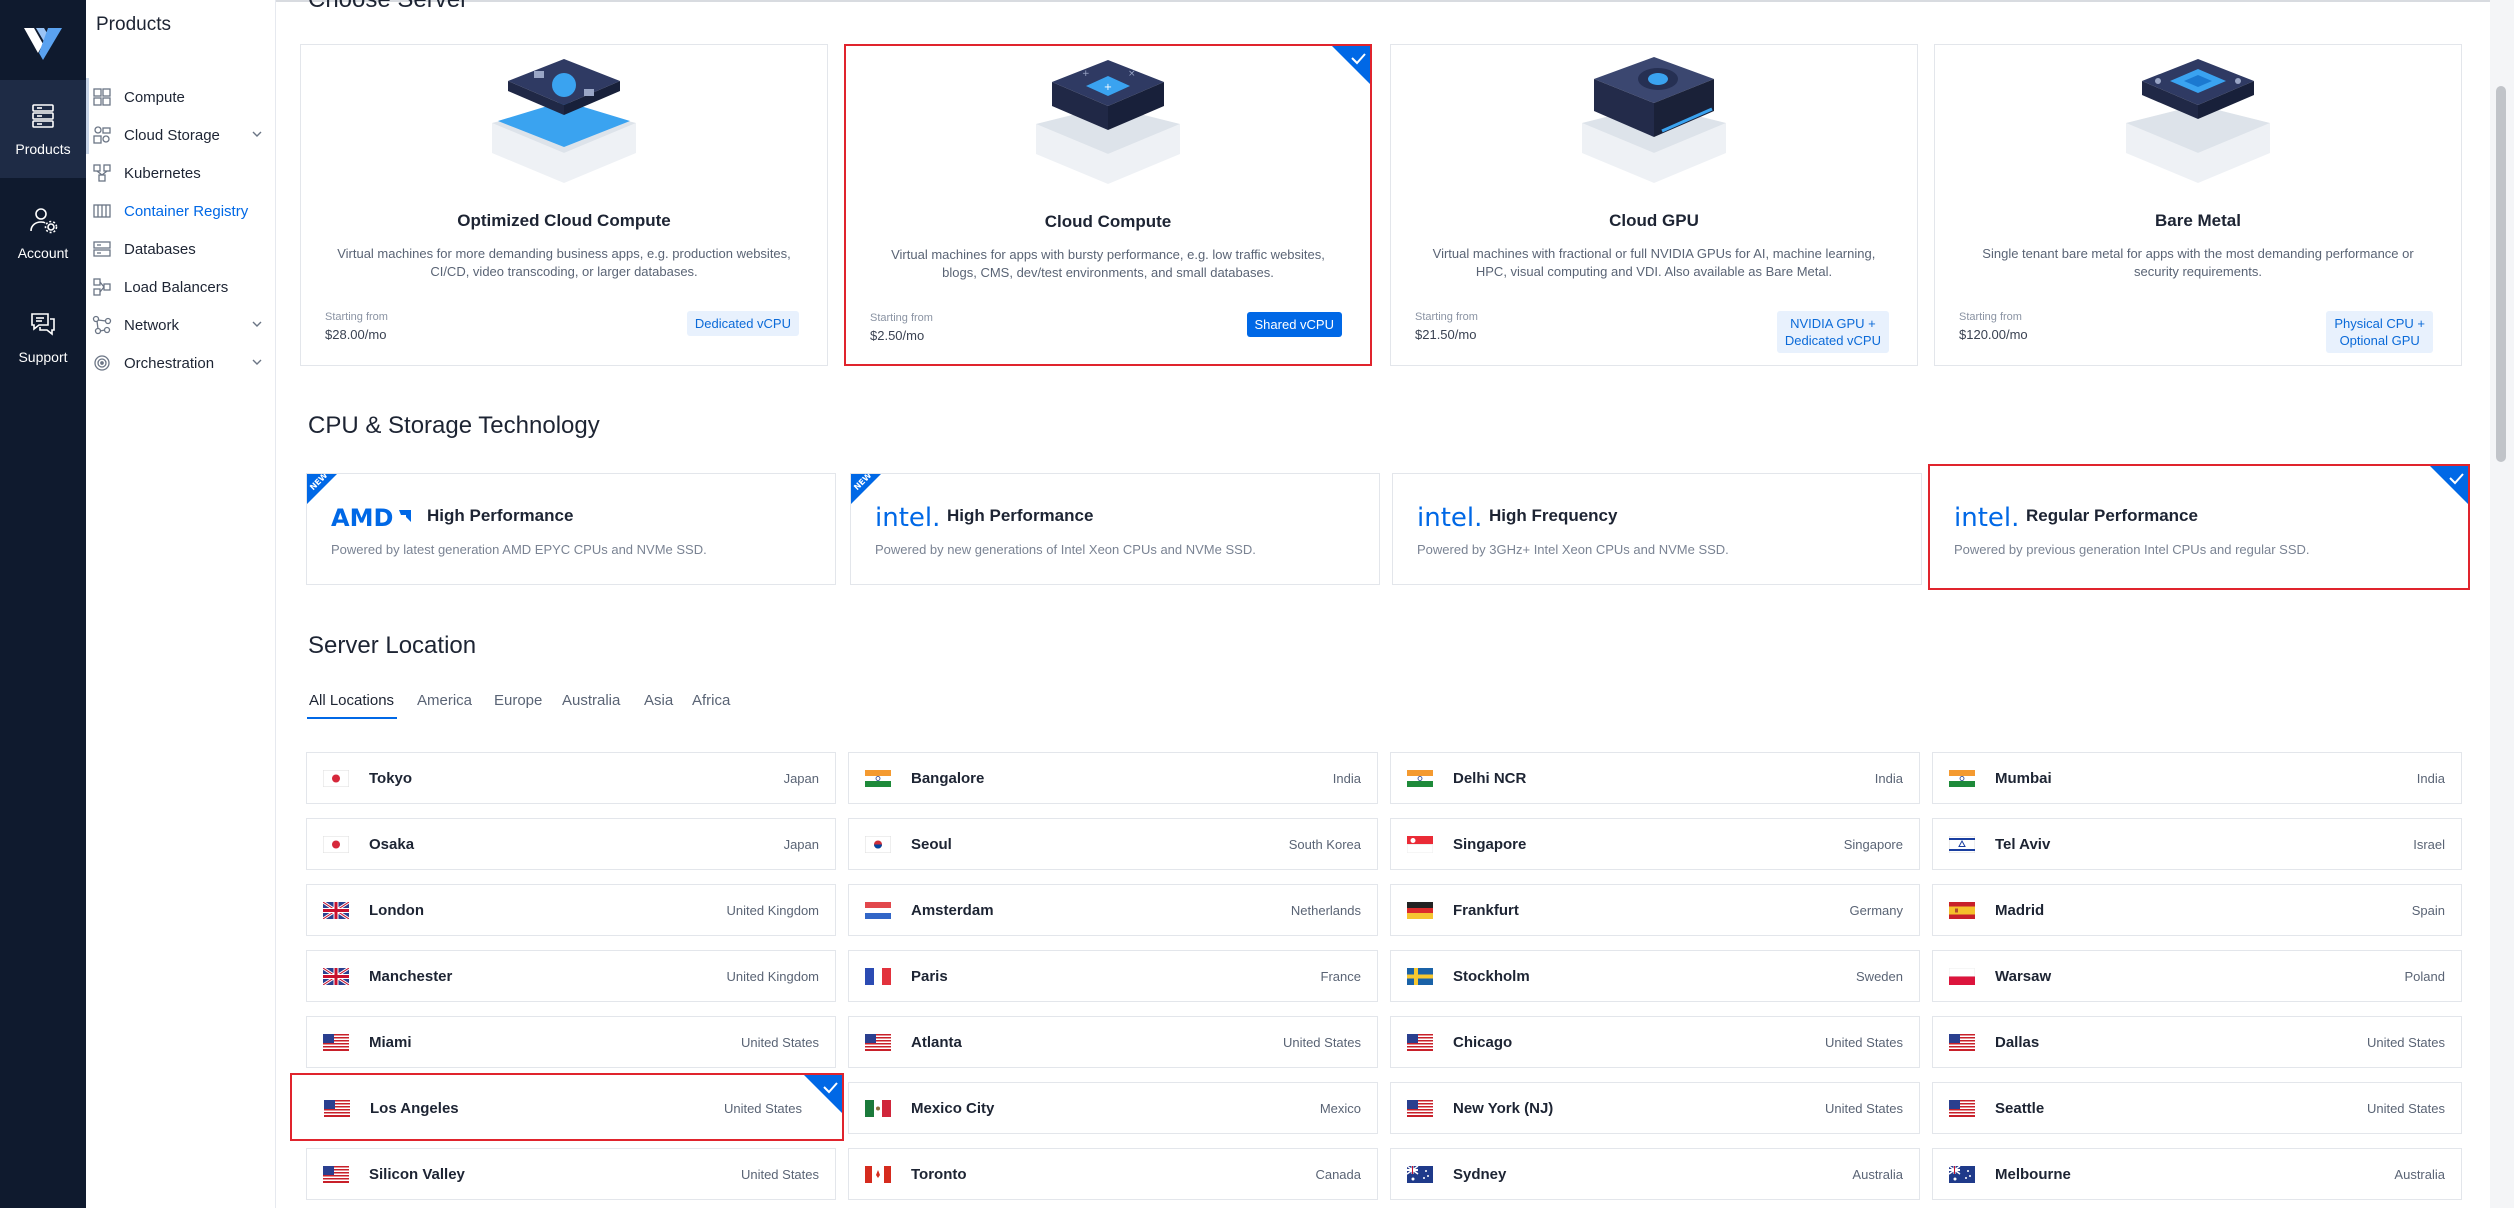 The image size is (2514, 1208). What do you see at coordinates (102, 135) in the screenshot?
I see `cloud-storage-icon` at bounding box center [102, 135].